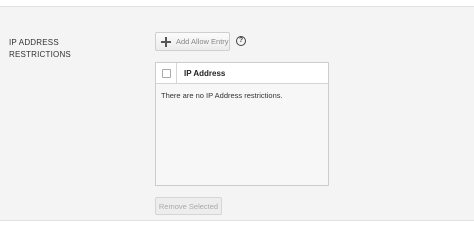 Image resolution: width=474 pixels, height=240 pixels. I want to click on remove-selected-button: Remove Selected, so click(188, 206).